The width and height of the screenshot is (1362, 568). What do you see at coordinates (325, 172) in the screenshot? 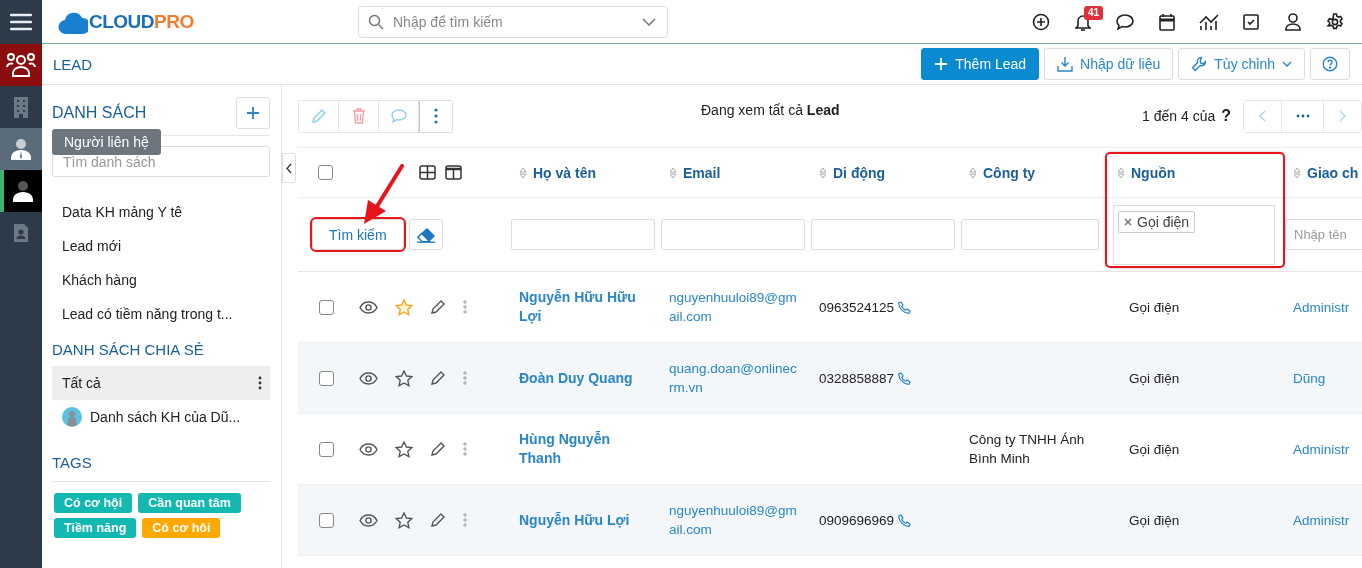
I see `select-all-checkbox` at bounding box center [325, 172].